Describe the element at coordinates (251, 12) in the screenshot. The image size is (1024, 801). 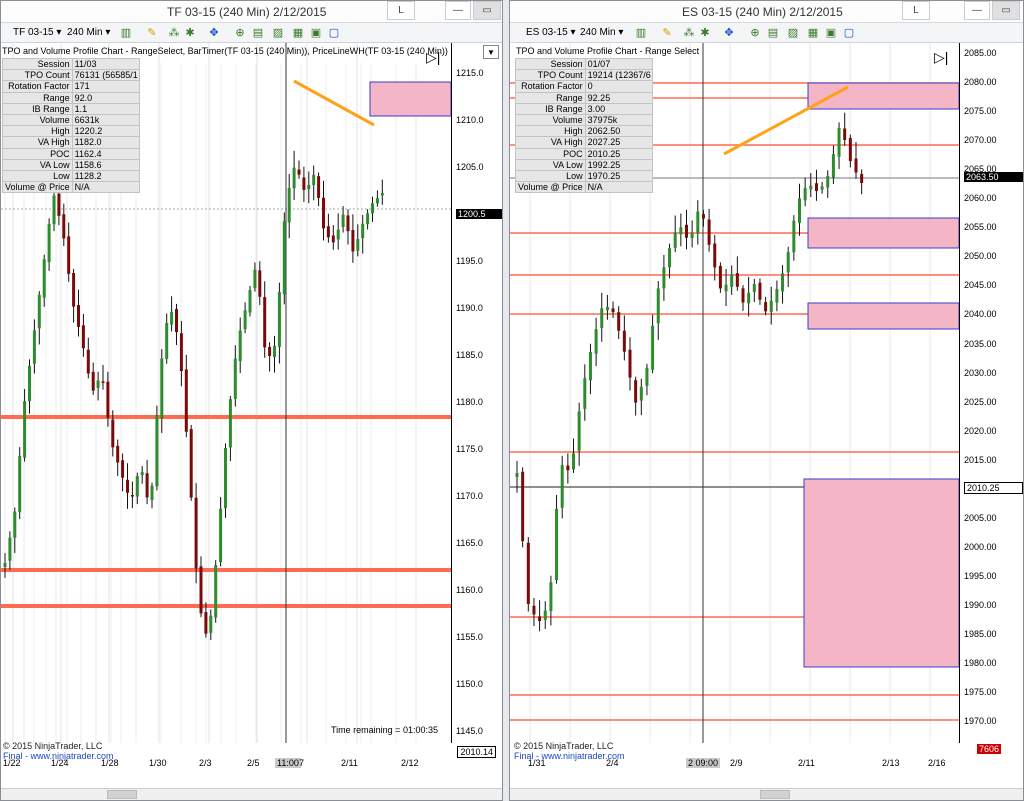
I see `left-titlebar: TF 03-15 (240 Min) 2/12/2015 L — ▭` at that location.